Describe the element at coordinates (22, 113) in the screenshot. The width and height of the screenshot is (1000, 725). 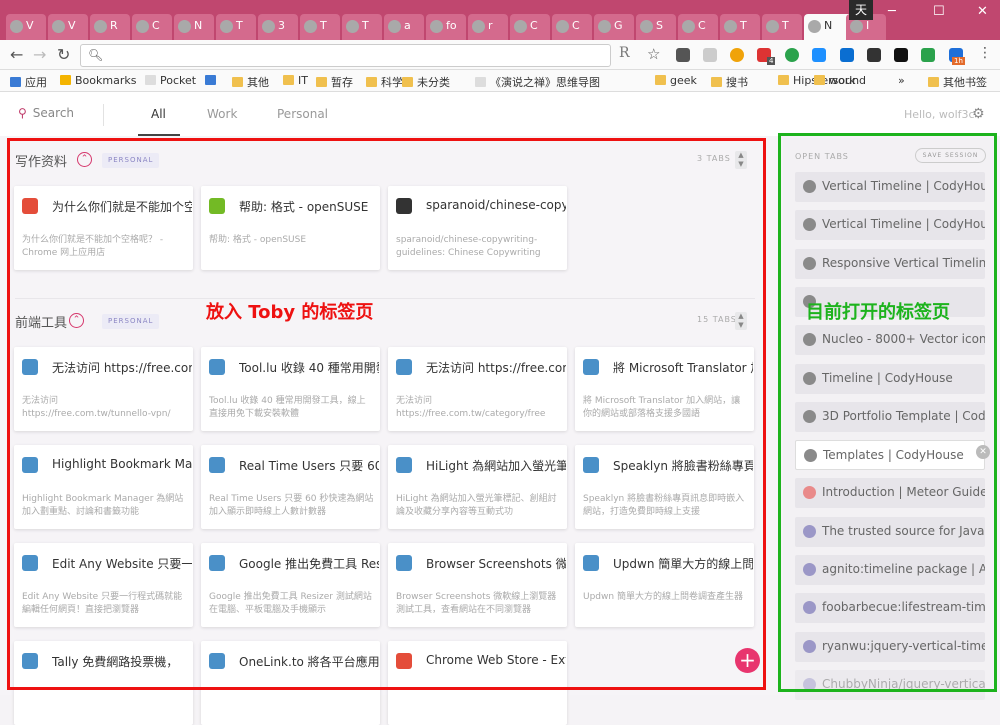
I see `search-icon: ⚲` at that location.